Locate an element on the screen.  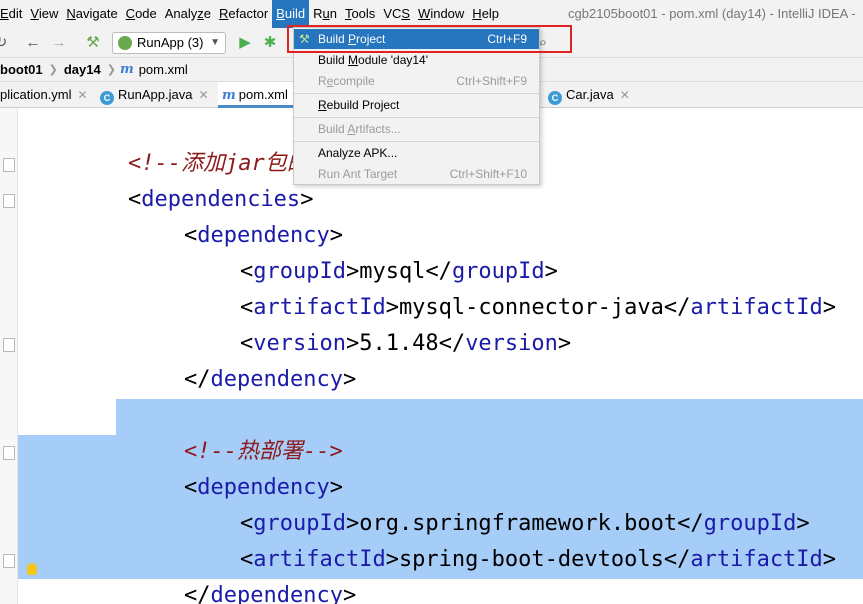
menu-window: Window is located at coordinates (441, 14).